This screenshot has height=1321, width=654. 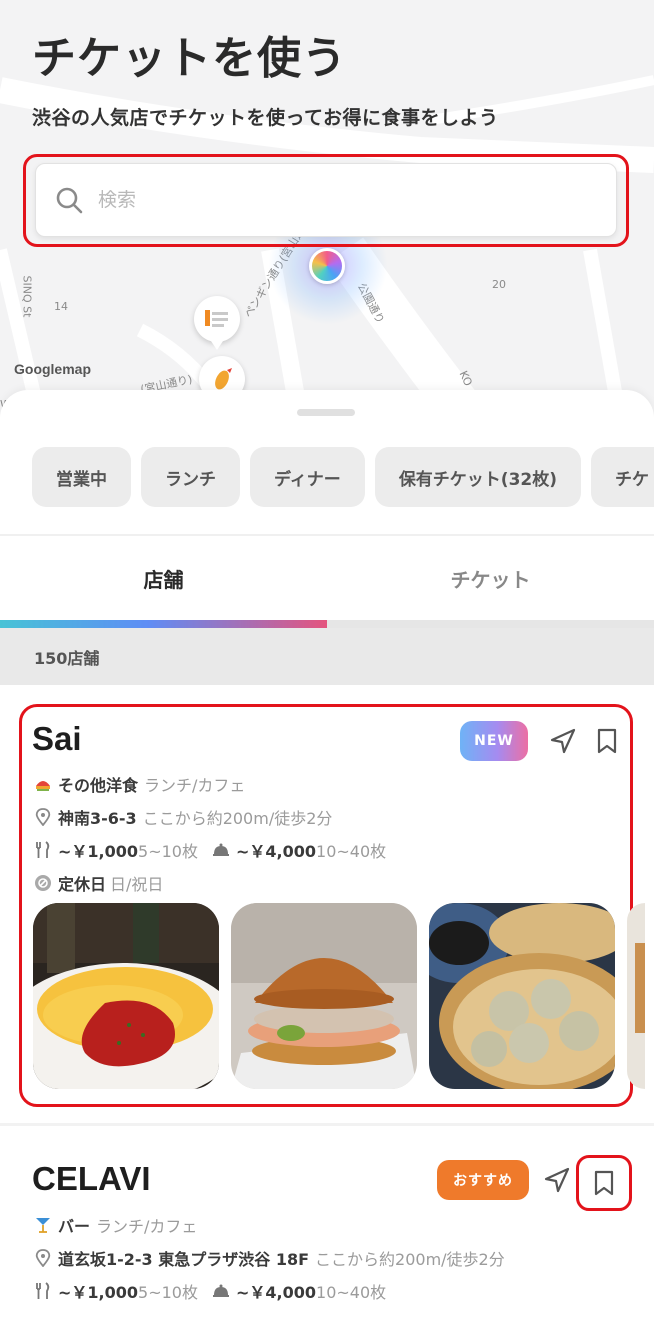 What do you see at coordinates (184, 1259) in the screenshot?
I see `shop-address: 道玄坂1-2-3 東急プラザ渋谷 18F` at bounding box center [184, 1259].